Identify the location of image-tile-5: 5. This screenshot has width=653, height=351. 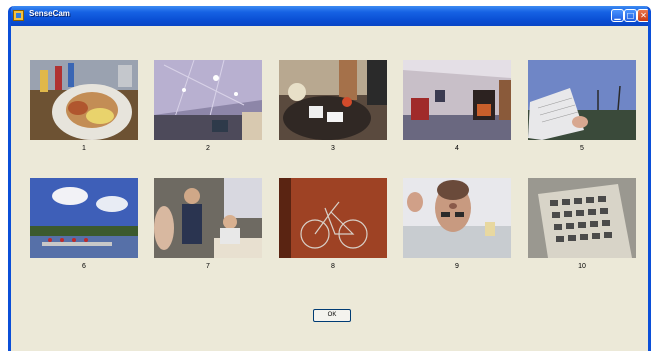
(582, 106).